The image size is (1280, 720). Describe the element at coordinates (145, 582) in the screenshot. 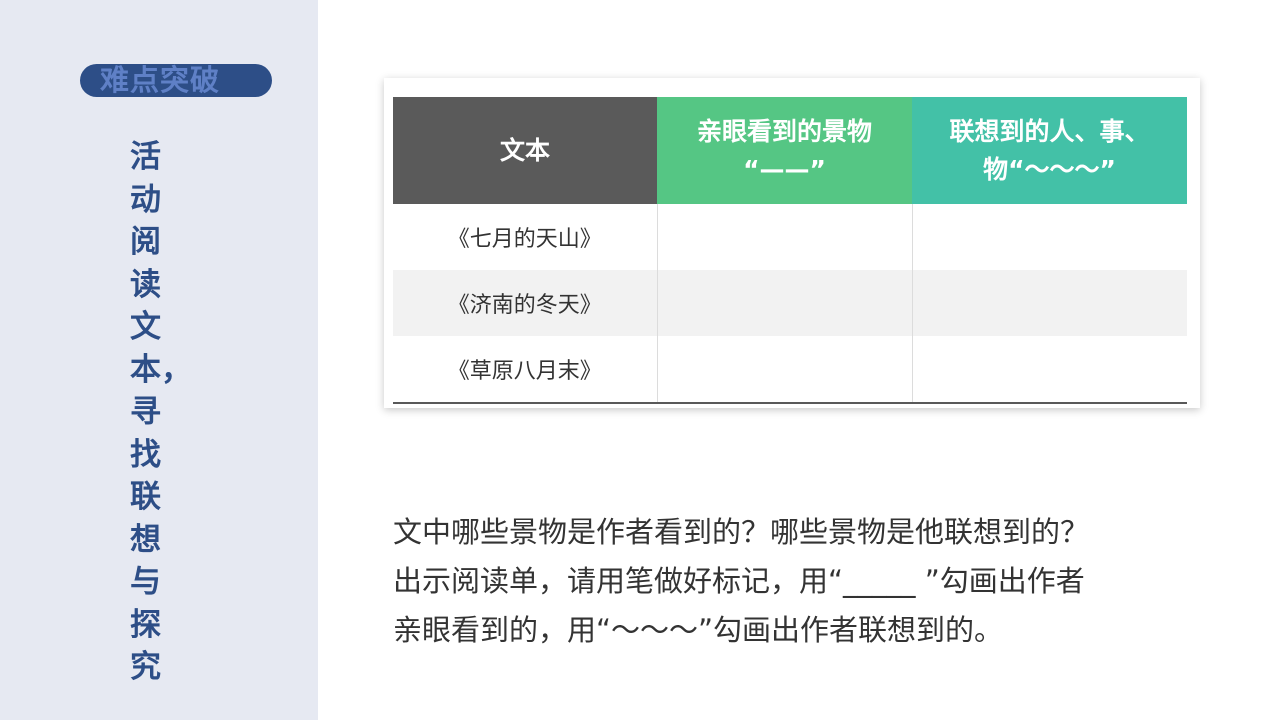

I see `vertical-title-char: 与` at that location.